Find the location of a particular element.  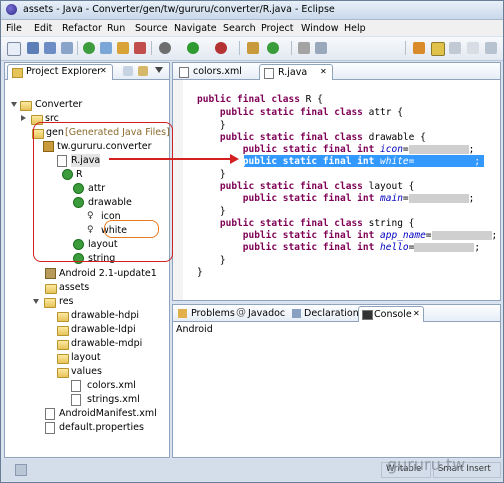

collapsed-icon is located at coordinates (23, 118).